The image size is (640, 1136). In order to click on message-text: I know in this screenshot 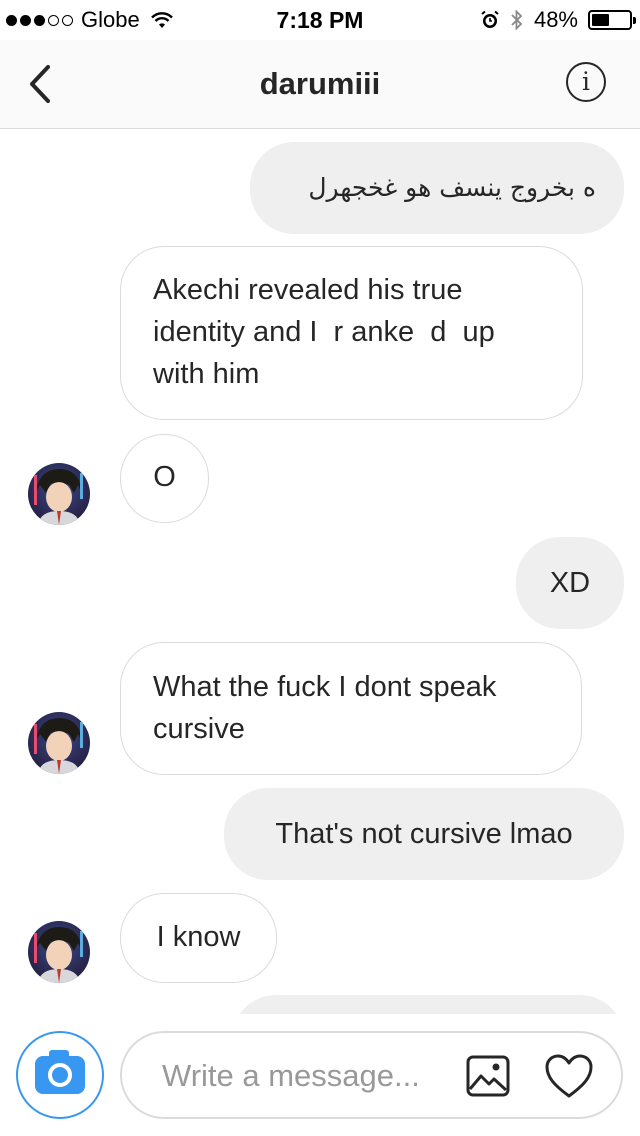, I will do `click(198, 937)`.